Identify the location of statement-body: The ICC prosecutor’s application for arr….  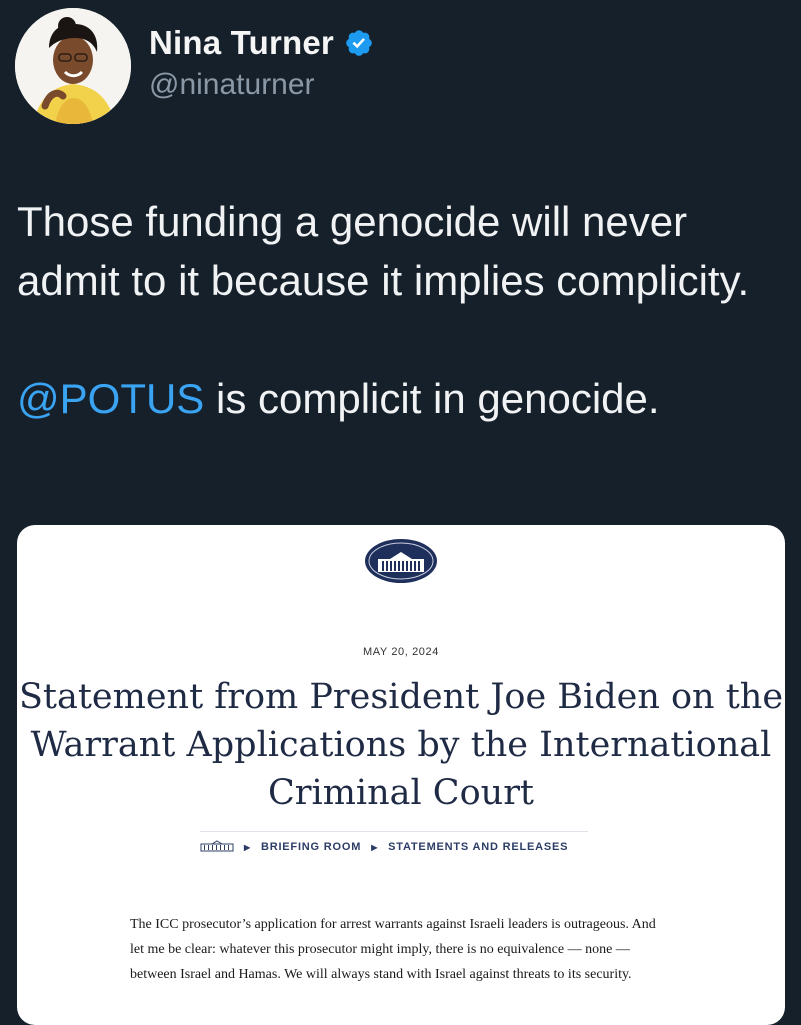
(393, 949).